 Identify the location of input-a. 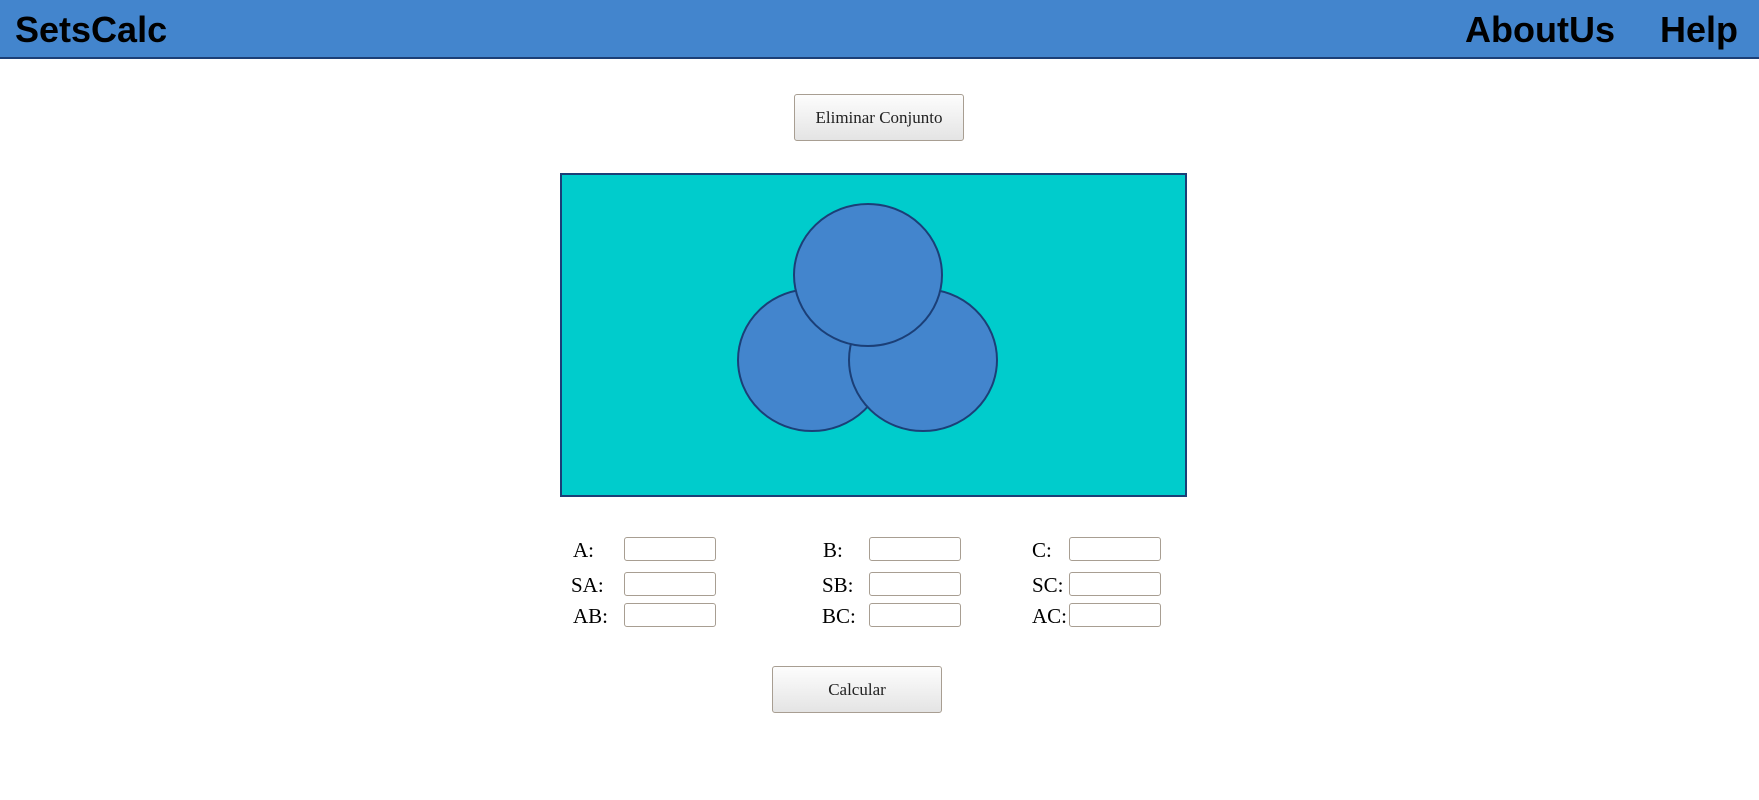
(670, 549).